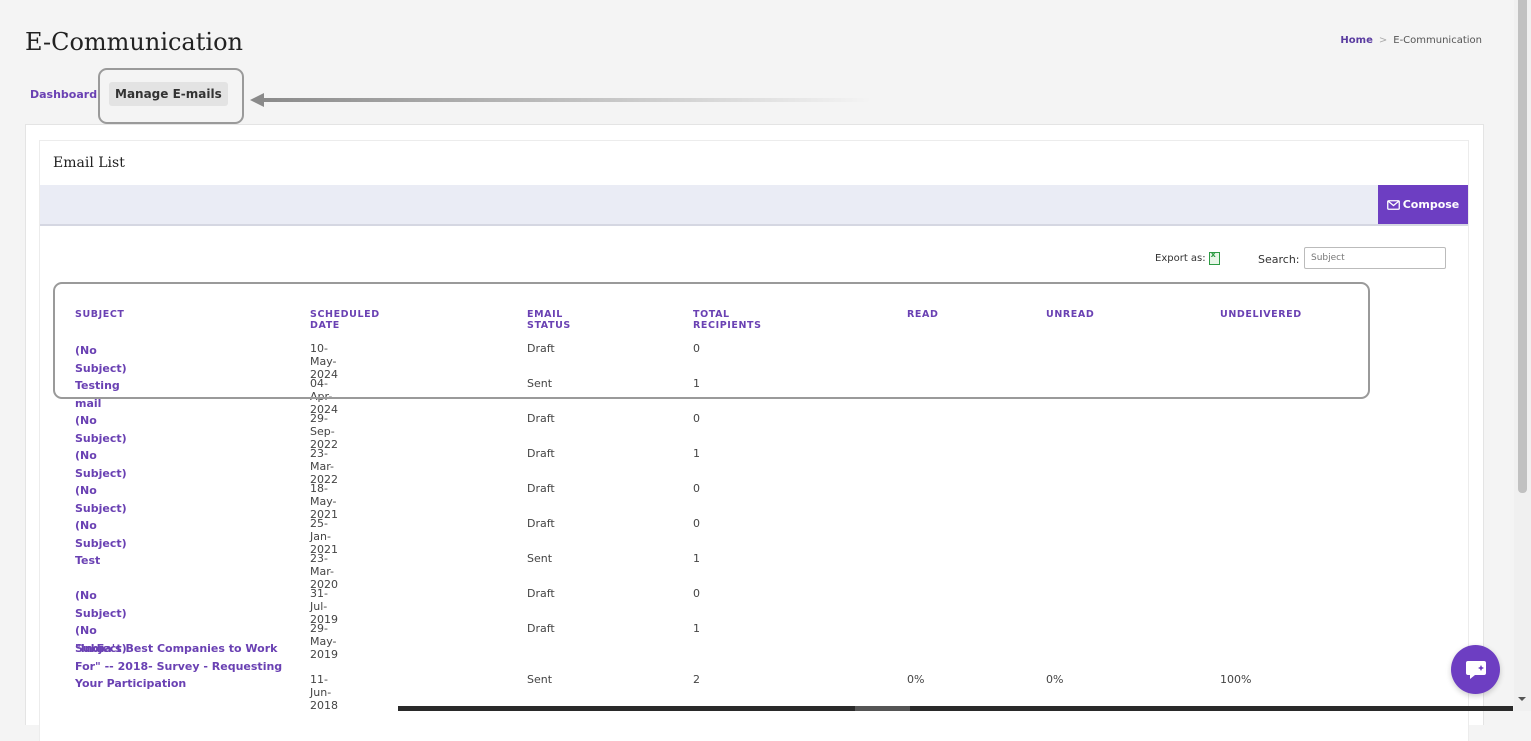 The image size is (1531, 741). Describe the element at coordinates (324, 641) in the screenshot. I see `table-cell-date: 29-May-2019` at that location.